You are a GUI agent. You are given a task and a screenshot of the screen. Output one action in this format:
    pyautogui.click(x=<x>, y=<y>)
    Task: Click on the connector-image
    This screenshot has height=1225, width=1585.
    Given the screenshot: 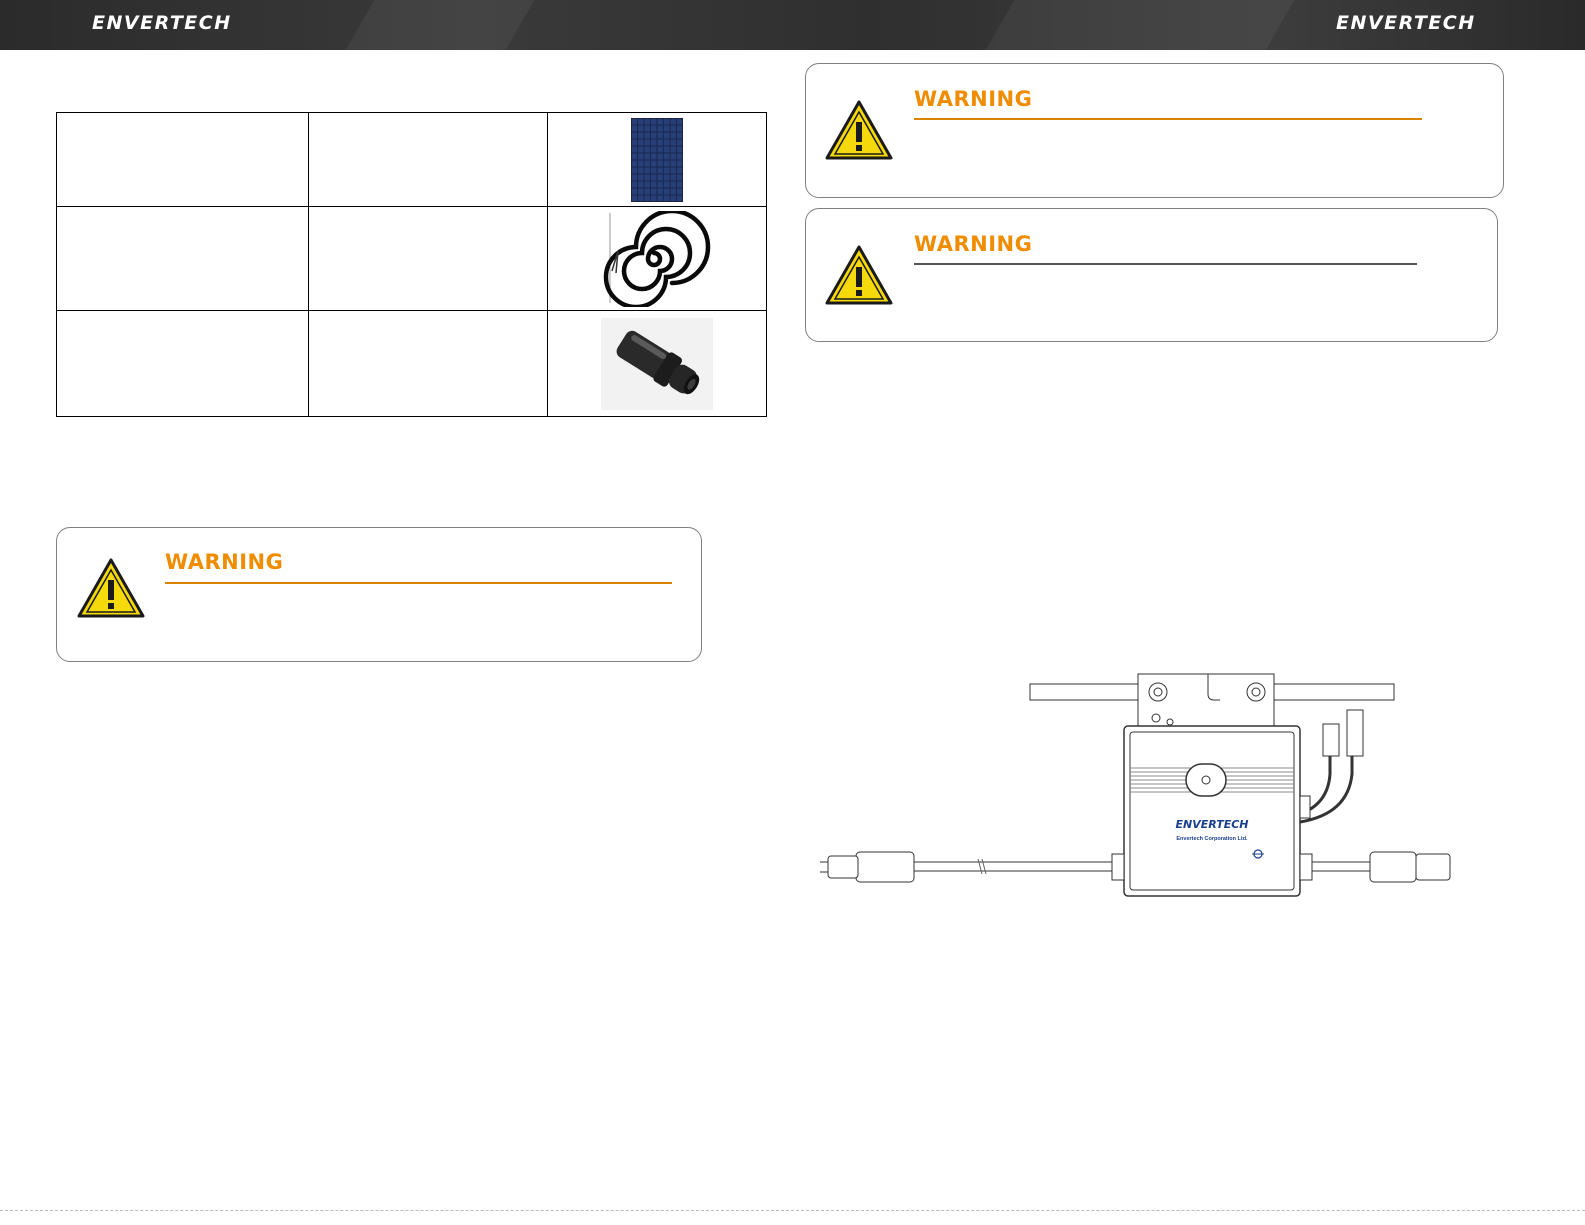 What is the action you would take?
    pyautogui.click(x=657, y=363)
    